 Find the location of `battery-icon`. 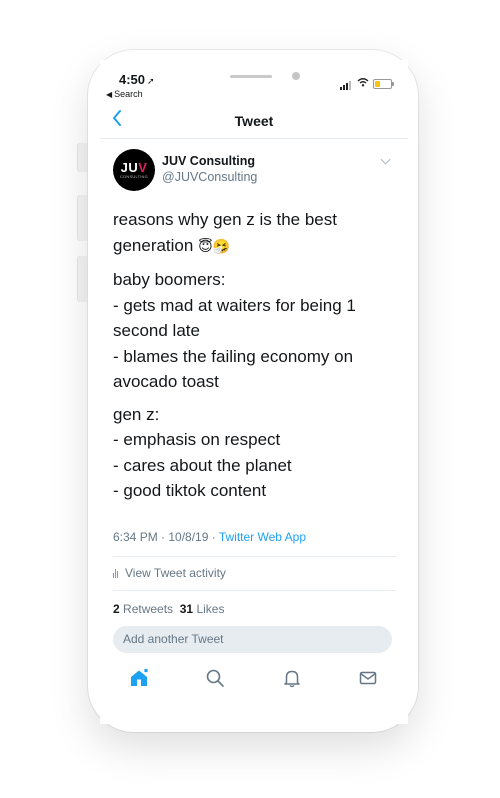

battery-icon is located at coordinates (383, 84).